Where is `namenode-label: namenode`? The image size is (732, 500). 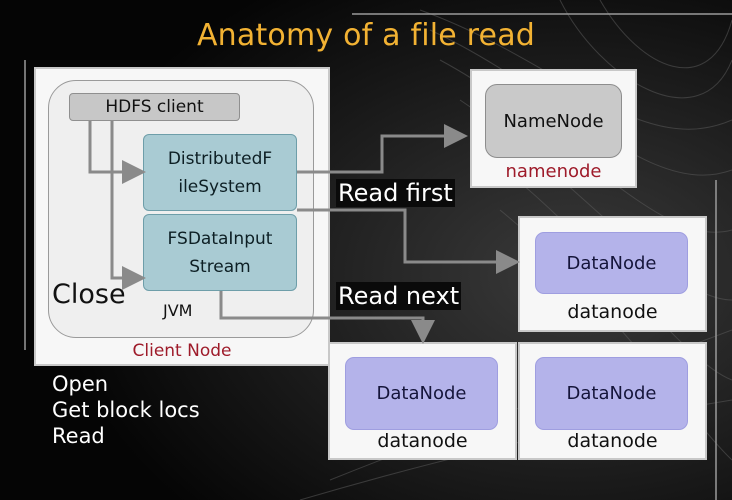
namenode-label: namenode is located at coordinates (553, 171).